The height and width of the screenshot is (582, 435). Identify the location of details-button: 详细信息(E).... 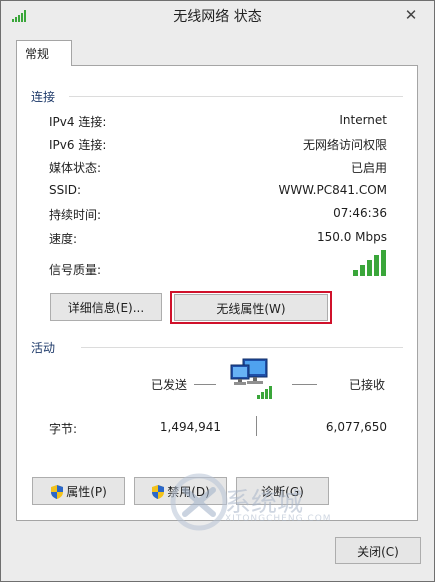
(106, 307).